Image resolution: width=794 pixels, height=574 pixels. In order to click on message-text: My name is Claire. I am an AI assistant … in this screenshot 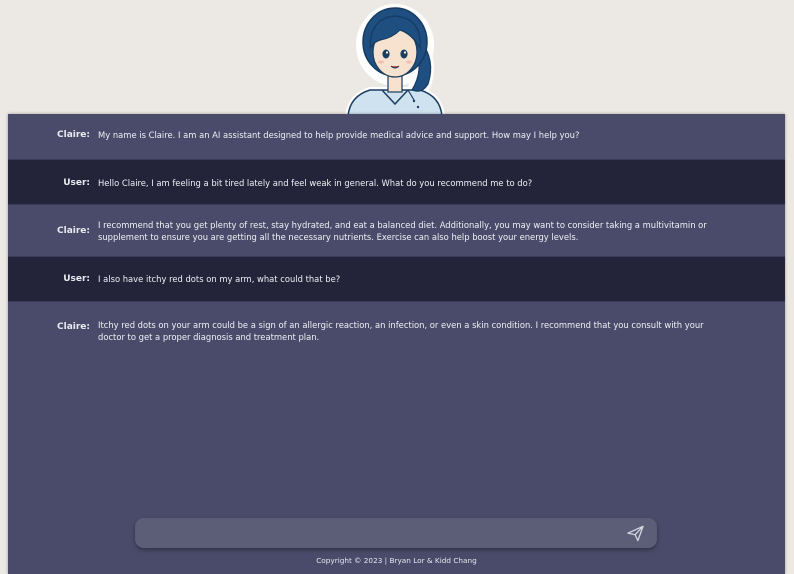, I will do `click(339, 135)`.